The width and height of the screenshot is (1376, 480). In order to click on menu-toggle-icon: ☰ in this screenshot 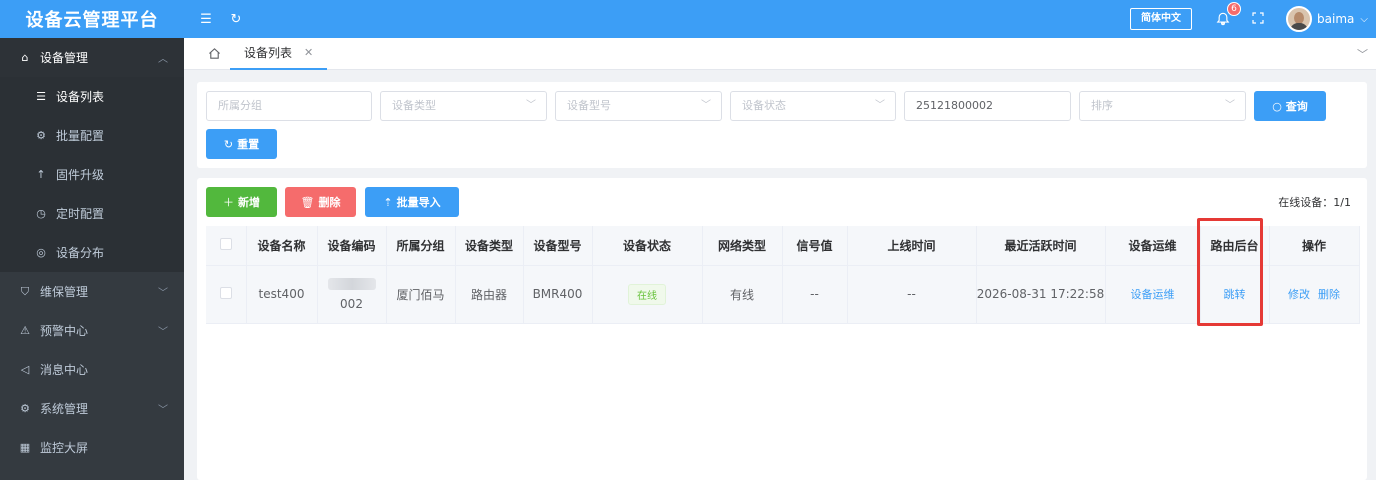, I will do `click(206, 19)`.